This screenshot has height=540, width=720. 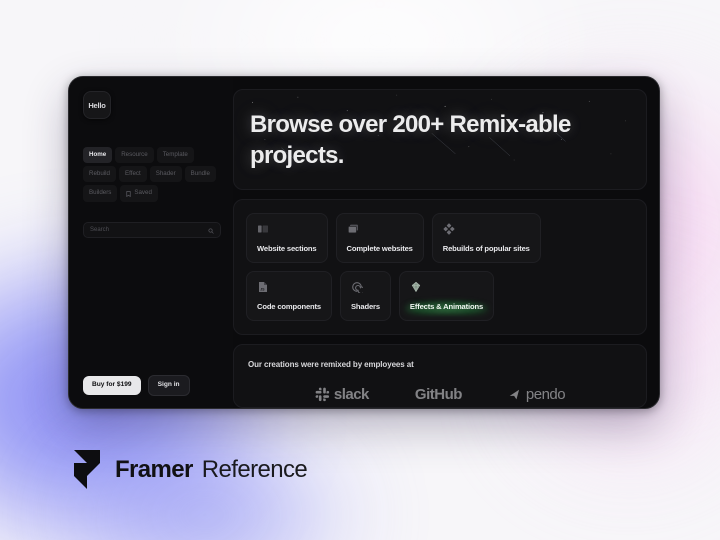 What do you see at coordinates (263, 229) in the screenshot?
I see `layout-sections-icon` at bounding box center [263, 229].